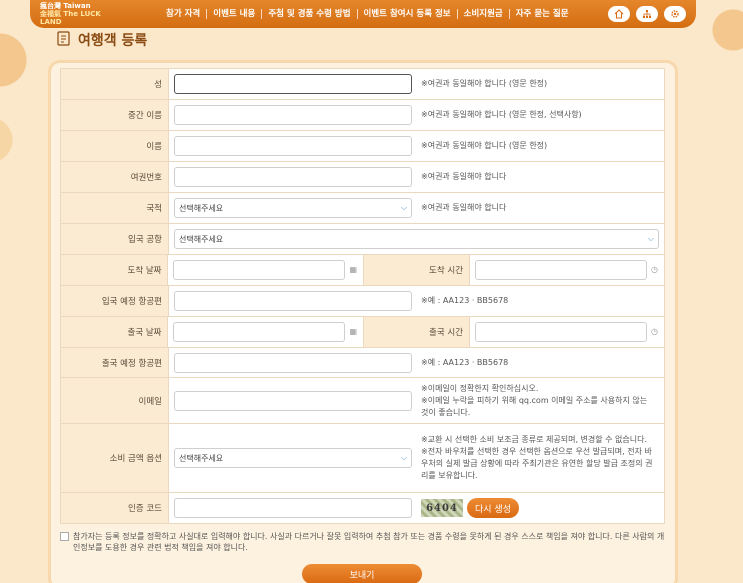 The image size is (743, 583). I want to click on nationality-select: 선택해주세요 ⌵, so click(293, 208).